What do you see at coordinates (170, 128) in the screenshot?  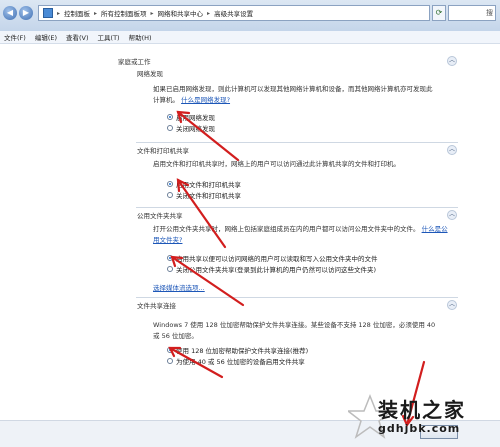 I see `discovery-off-radio` at bounding box center [170, 128].